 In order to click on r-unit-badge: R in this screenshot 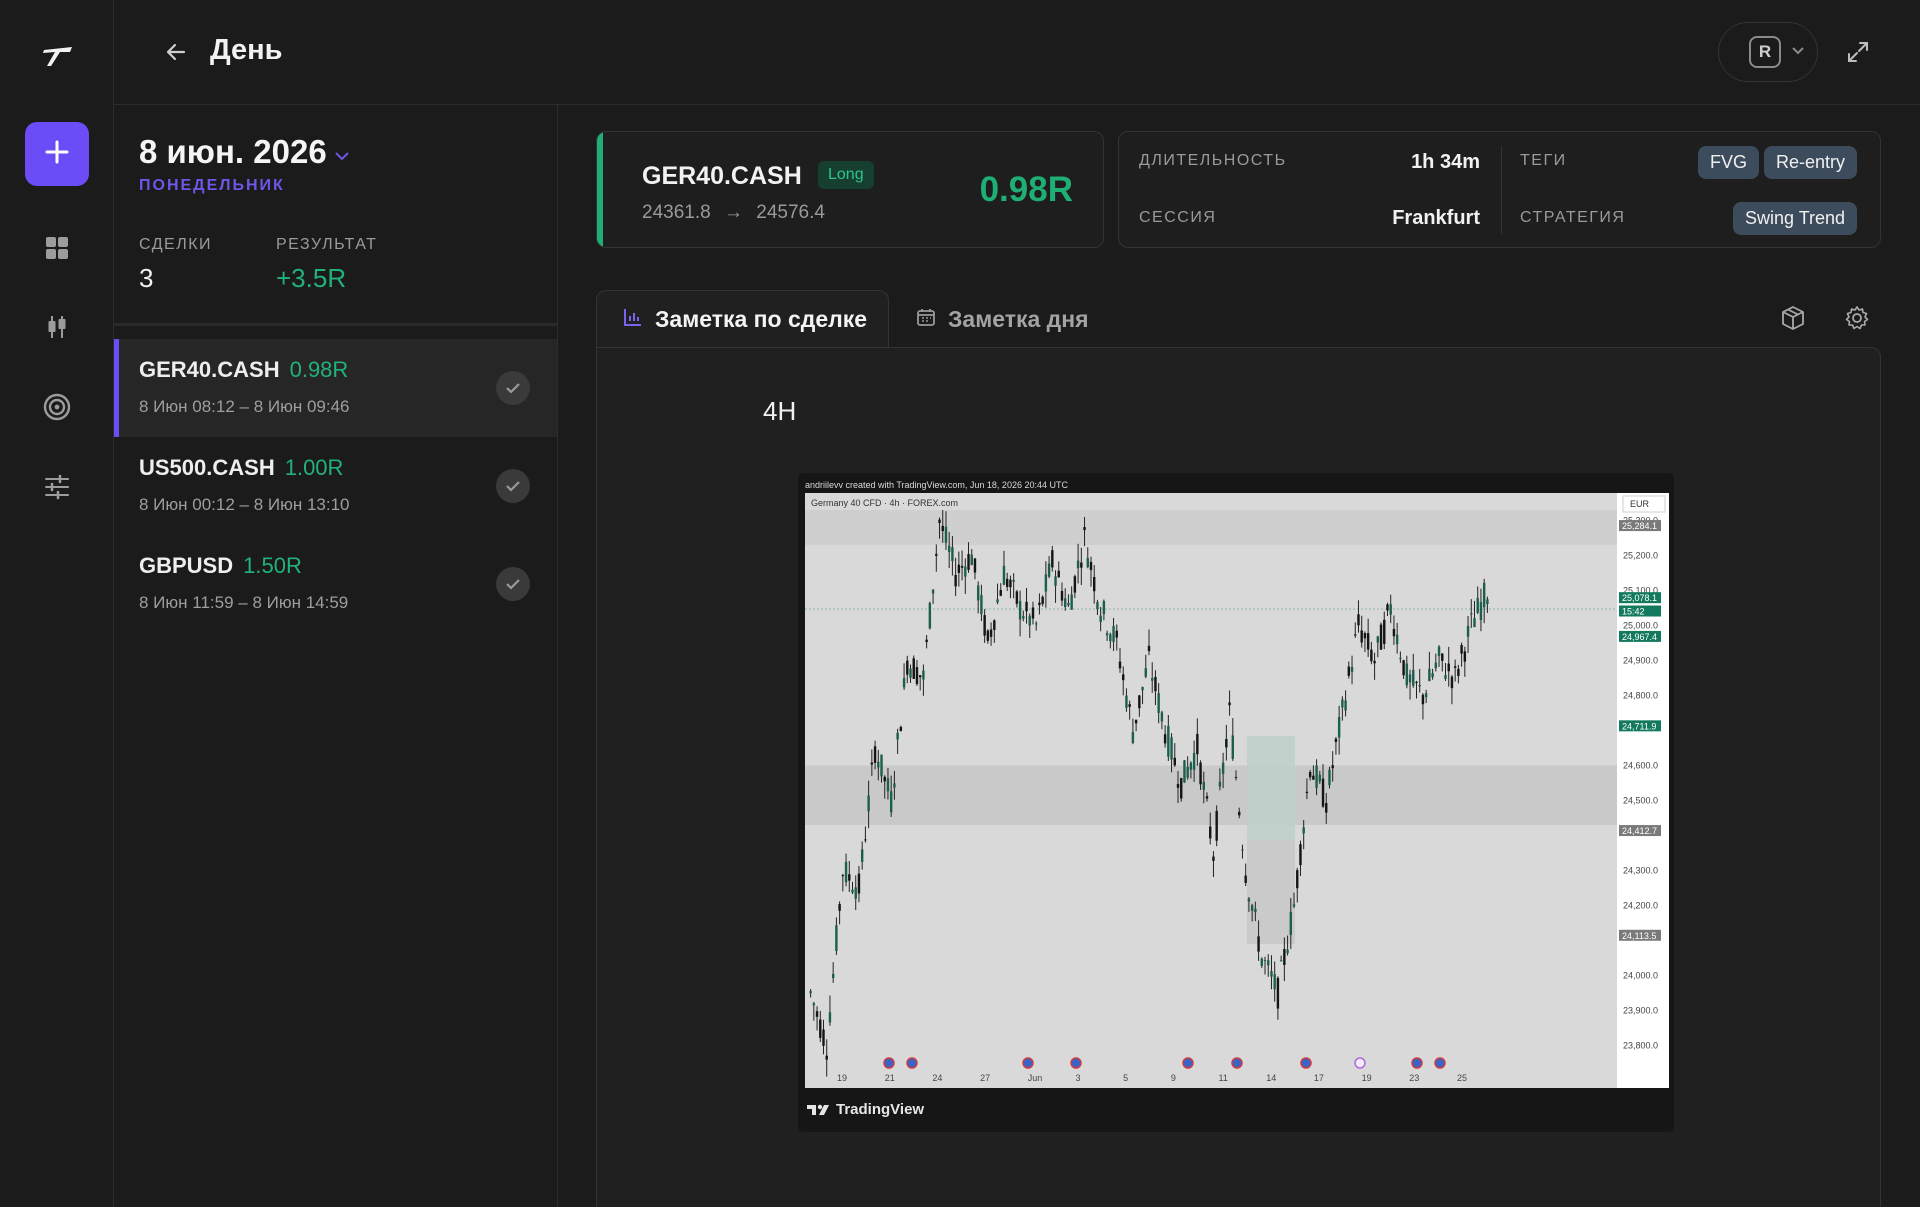, I will do `click(1765, 52)`.